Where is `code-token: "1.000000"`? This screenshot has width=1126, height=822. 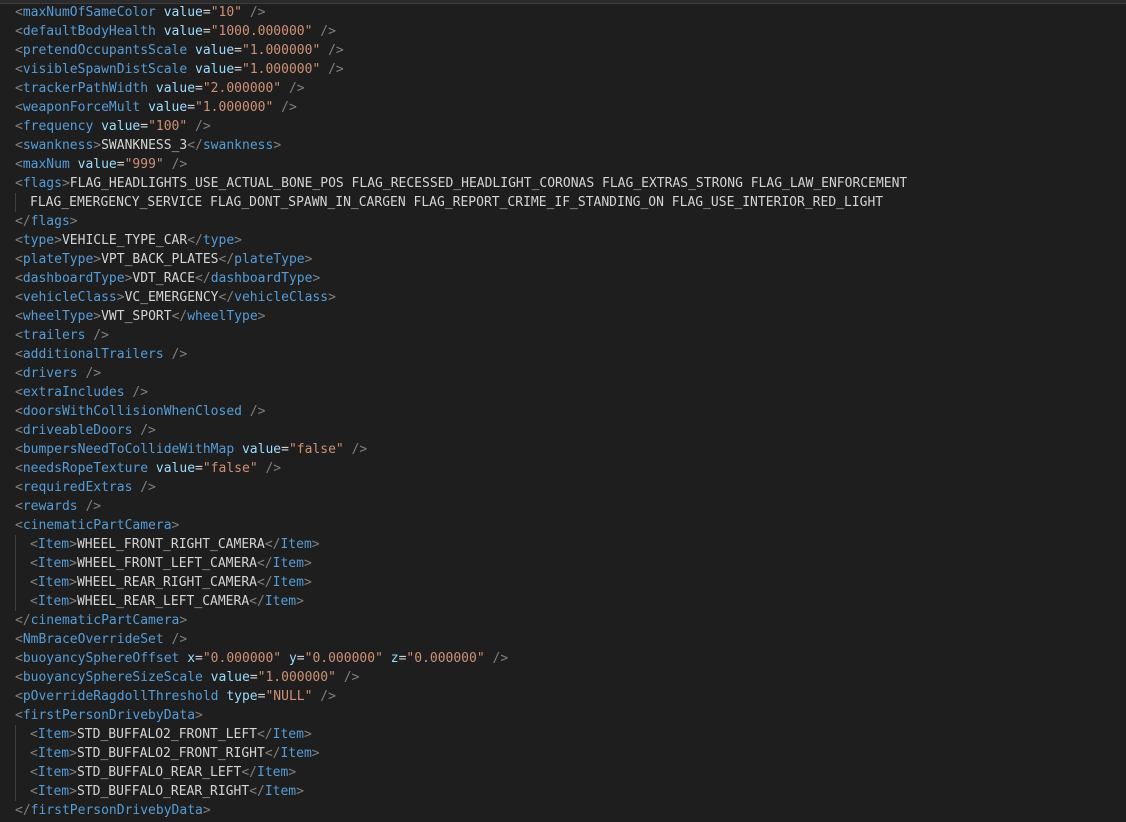
code-token: "1.000000" is located at coordinates (234, 107).